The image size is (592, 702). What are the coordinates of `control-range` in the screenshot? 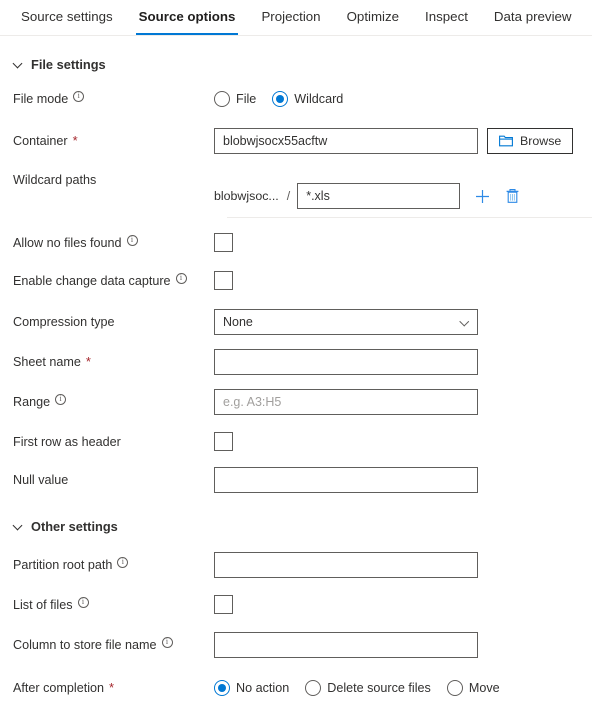 It's located at (403, 401).